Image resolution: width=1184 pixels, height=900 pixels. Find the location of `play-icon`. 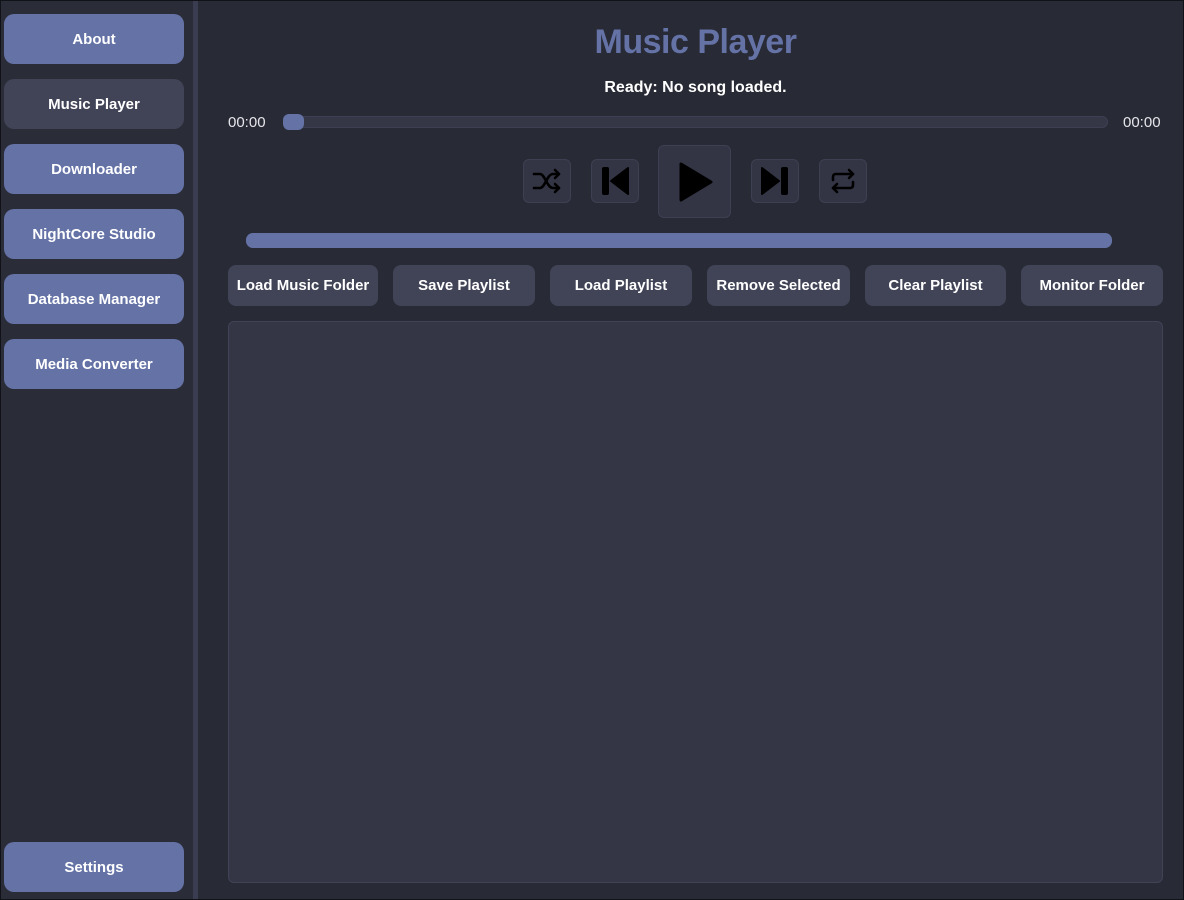

play-icon is located at coordinates (695, 182).